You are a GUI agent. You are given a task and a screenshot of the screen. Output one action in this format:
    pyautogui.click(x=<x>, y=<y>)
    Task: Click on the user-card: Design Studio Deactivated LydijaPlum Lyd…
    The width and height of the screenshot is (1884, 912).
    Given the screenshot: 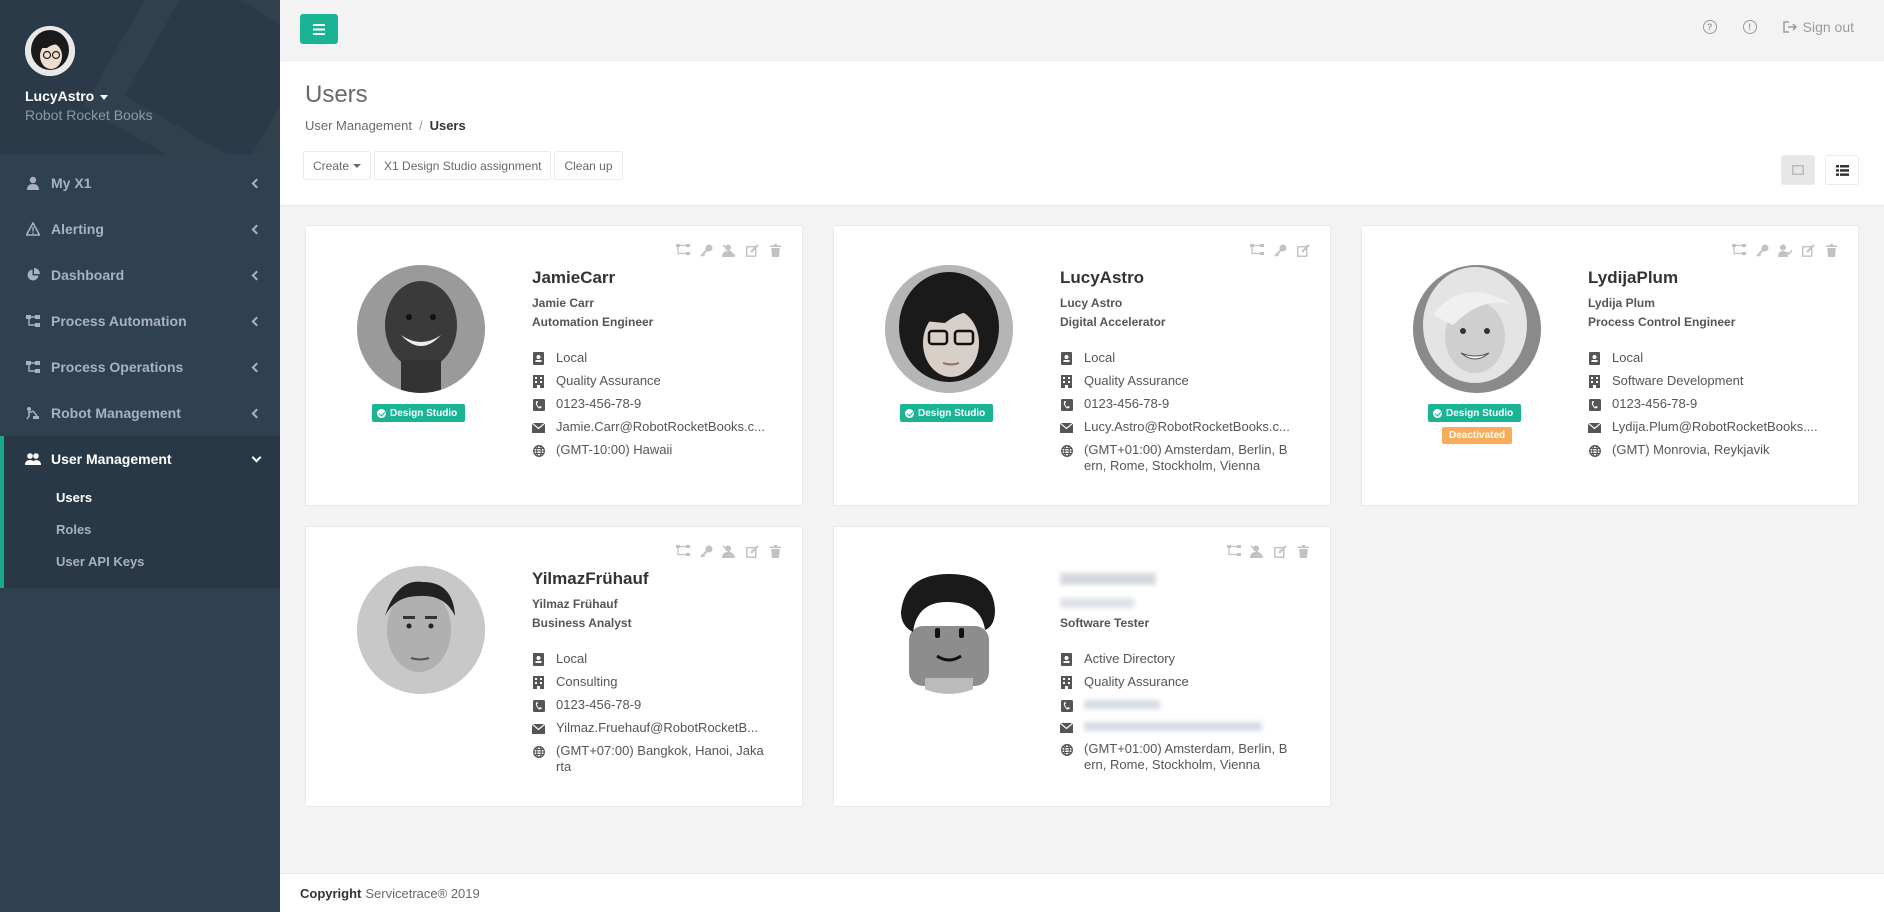 What is the action you would take?
    pyautogui.click(x=1610, y=365)
    